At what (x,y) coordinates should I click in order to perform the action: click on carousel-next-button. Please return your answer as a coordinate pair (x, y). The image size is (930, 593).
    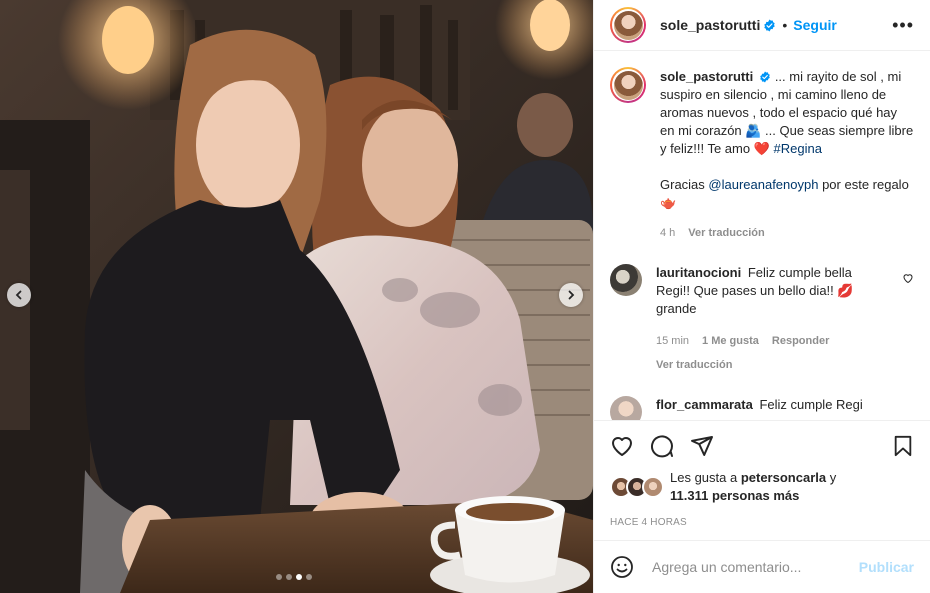
    Looking at the image, I should click on (571, 295).